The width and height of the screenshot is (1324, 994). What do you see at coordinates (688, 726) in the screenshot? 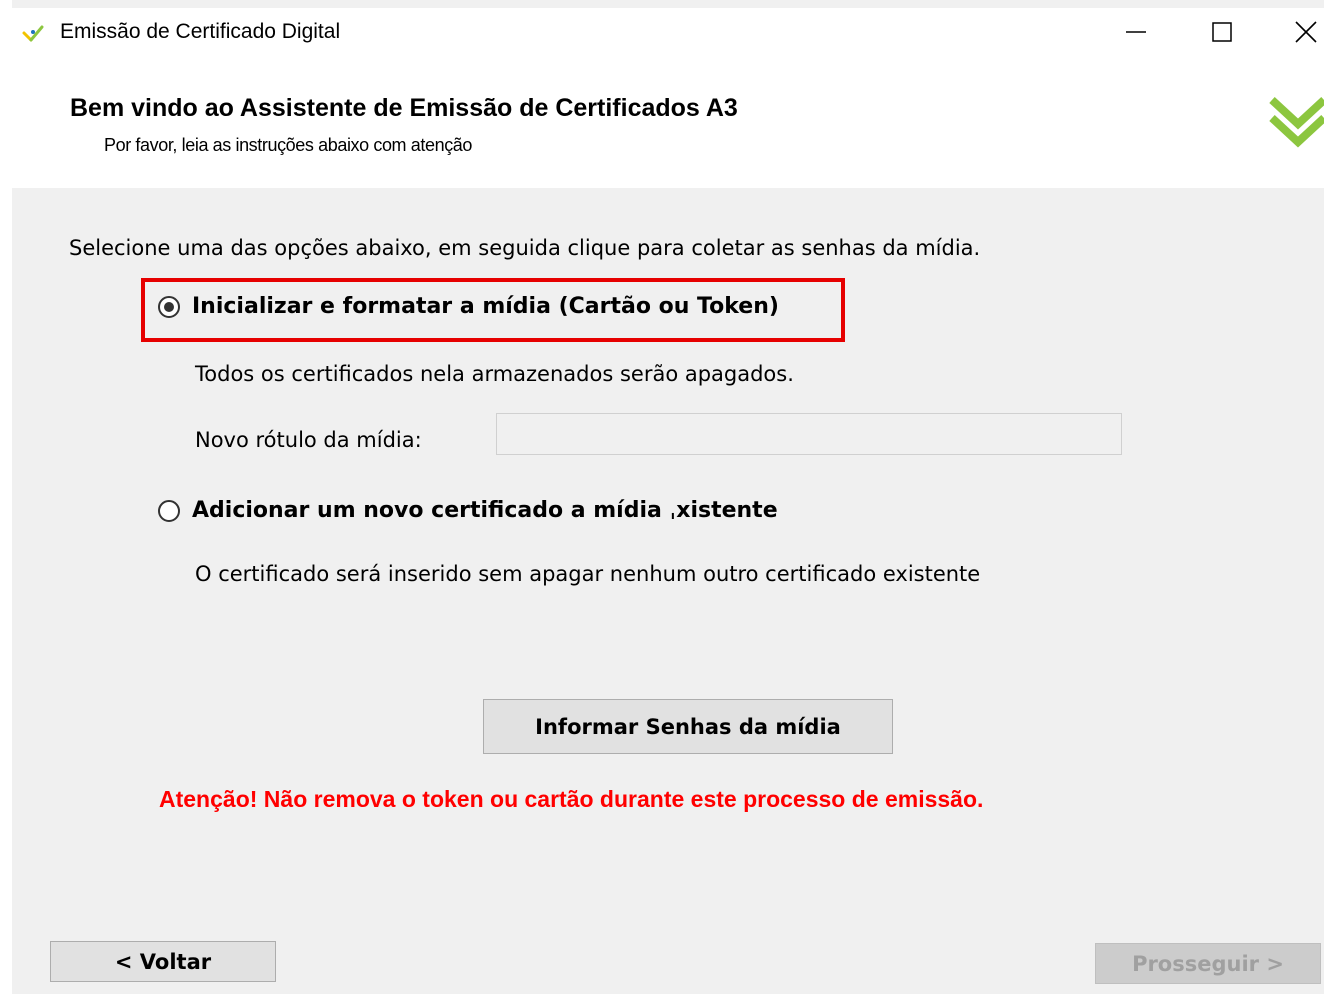
I see `enter-passwords-button: Informar Senhas da mídia` at bounding box center [688, 726].